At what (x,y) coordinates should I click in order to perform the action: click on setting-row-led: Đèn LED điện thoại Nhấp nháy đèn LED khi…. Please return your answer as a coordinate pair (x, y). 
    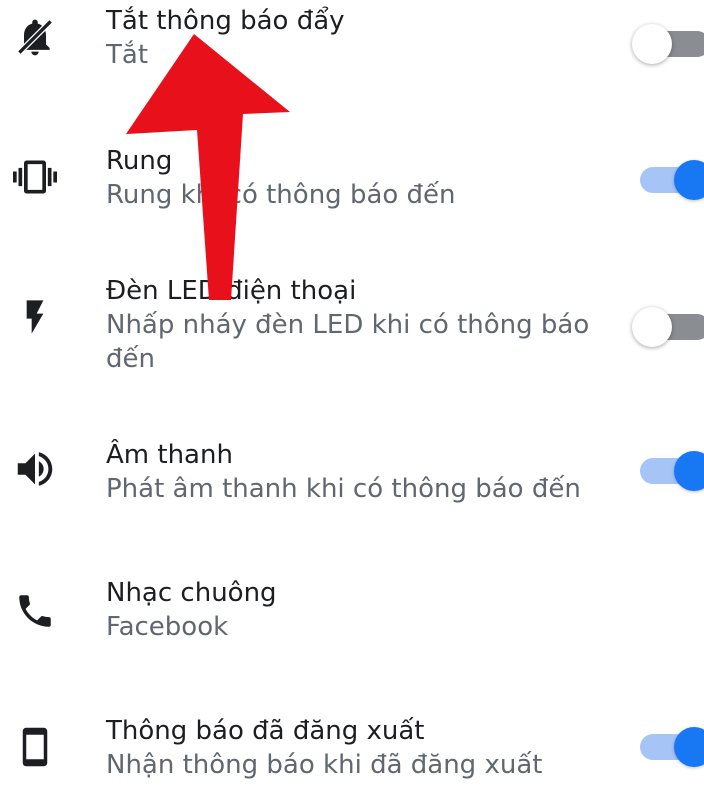
    Looking at the image, I should click on (352, 329).